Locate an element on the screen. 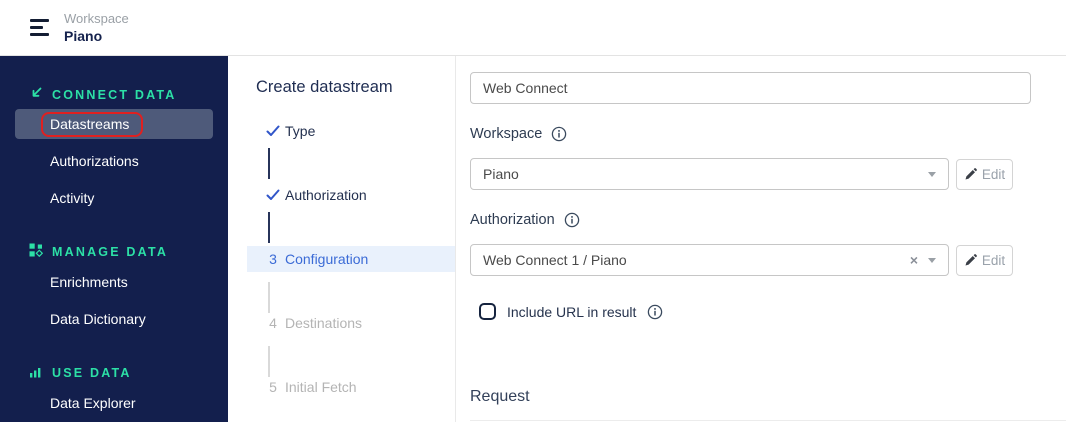 This screenshot has width=1066, height=422. step-initial-fetch: 5 Initial Fetch is located at coordinates (341, 387).